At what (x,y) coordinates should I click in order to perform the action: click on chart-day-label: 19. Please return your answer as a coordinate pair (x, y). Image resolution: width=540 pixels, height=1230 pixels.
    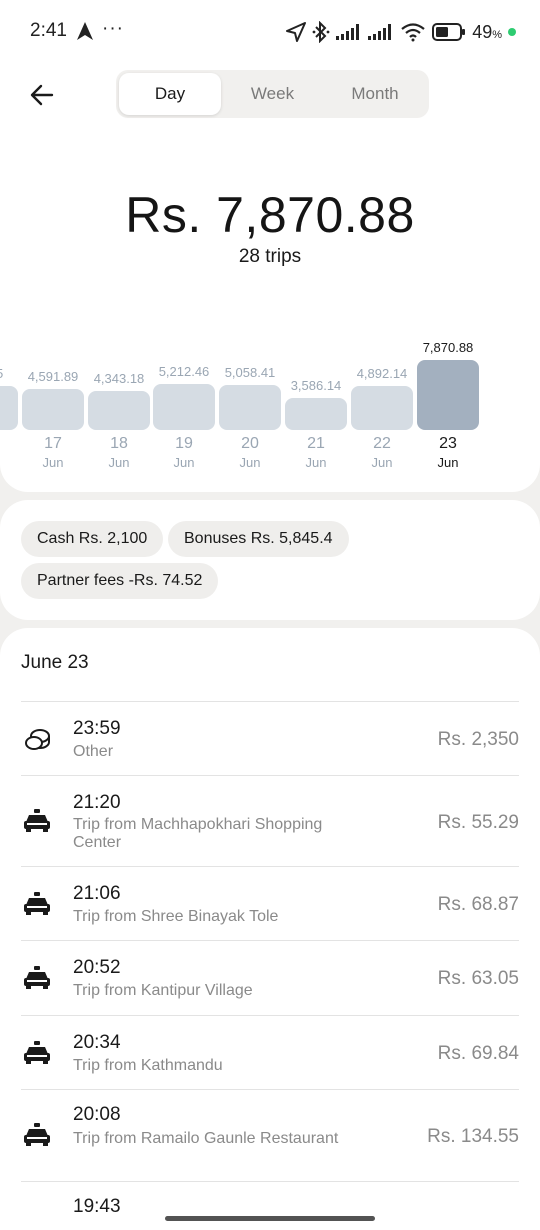
    Looking at the image, I should click on (184, 443).